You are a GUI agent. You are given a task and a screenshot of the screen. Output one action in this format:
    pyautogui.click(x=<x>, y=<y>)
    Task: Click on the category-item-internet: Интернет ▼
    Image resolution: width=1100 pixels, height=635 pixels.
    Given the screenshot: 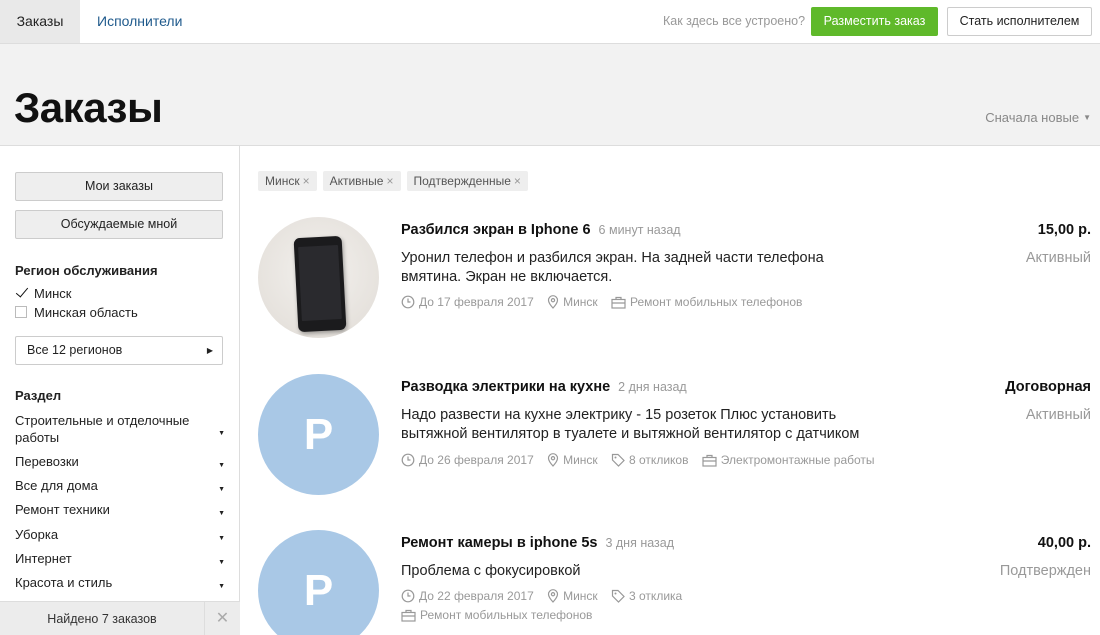 What is the action you would take?
    pyautogui.click(x=120, y=558)
    